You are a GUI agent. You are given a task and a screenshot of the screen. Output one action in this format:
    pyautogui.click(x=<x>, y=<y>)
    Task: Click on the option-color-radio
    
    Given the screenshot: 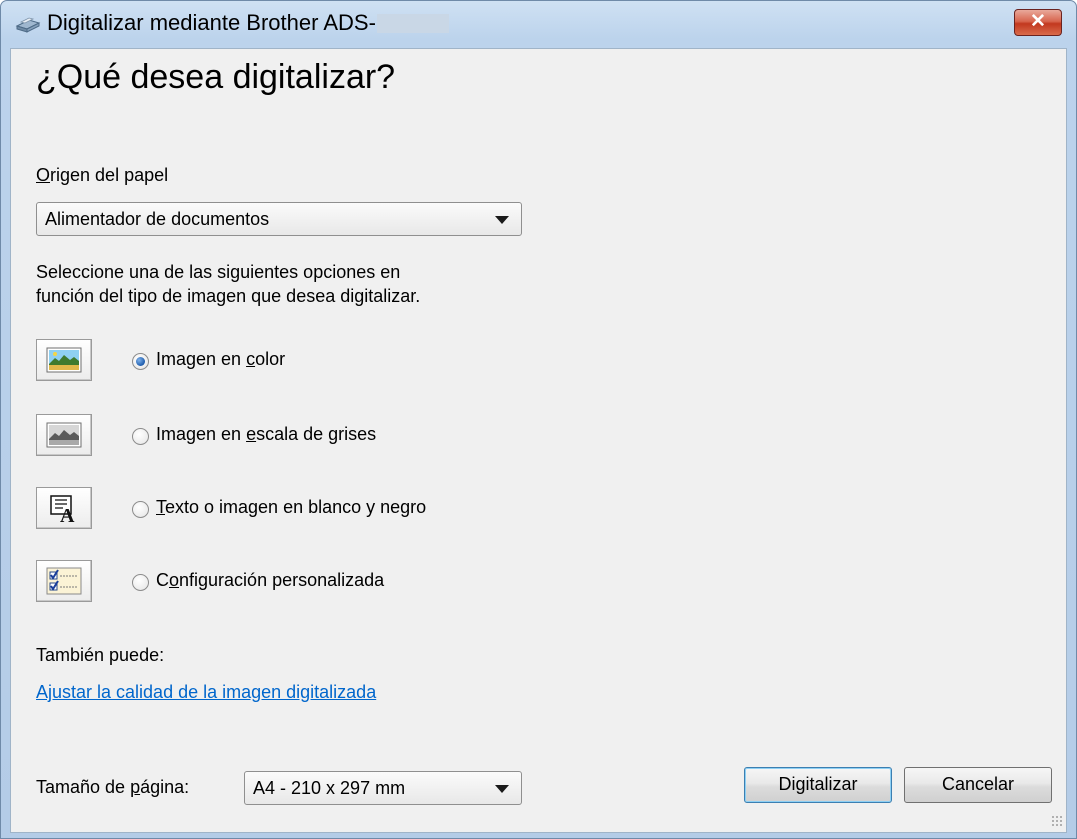 What is the action you would take?
    pyautogui.click(x=140, y=361)
    